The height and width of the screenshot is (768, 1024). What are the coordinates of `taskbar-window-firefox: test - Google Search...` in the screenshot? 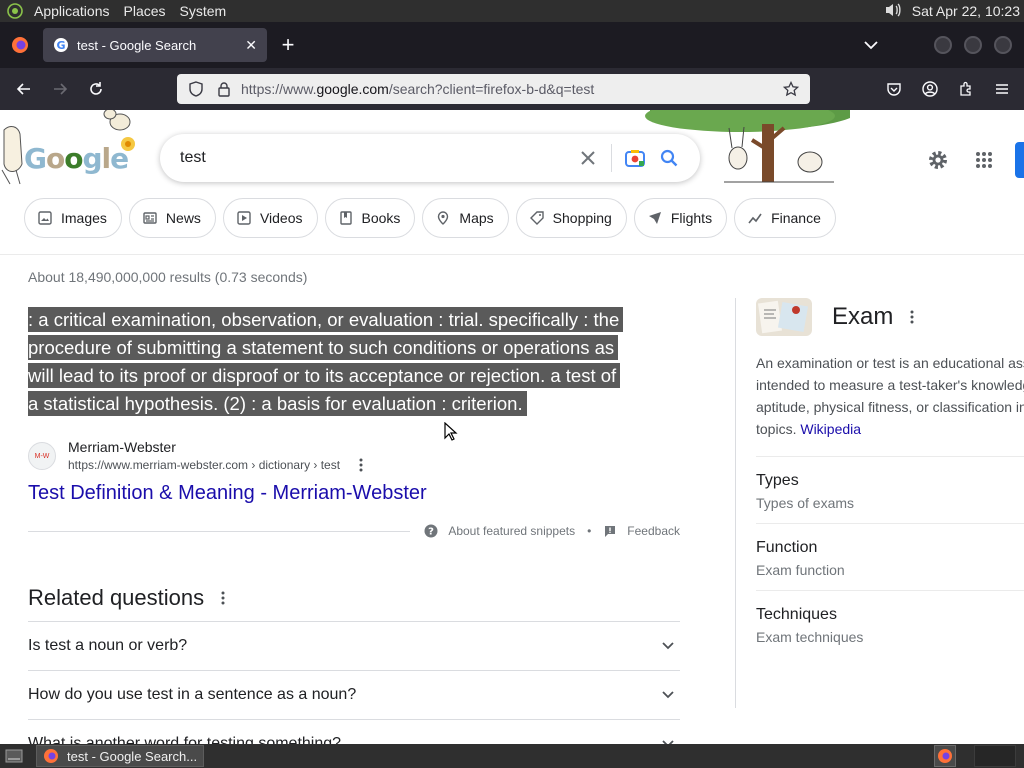 It's located at (120, 756).